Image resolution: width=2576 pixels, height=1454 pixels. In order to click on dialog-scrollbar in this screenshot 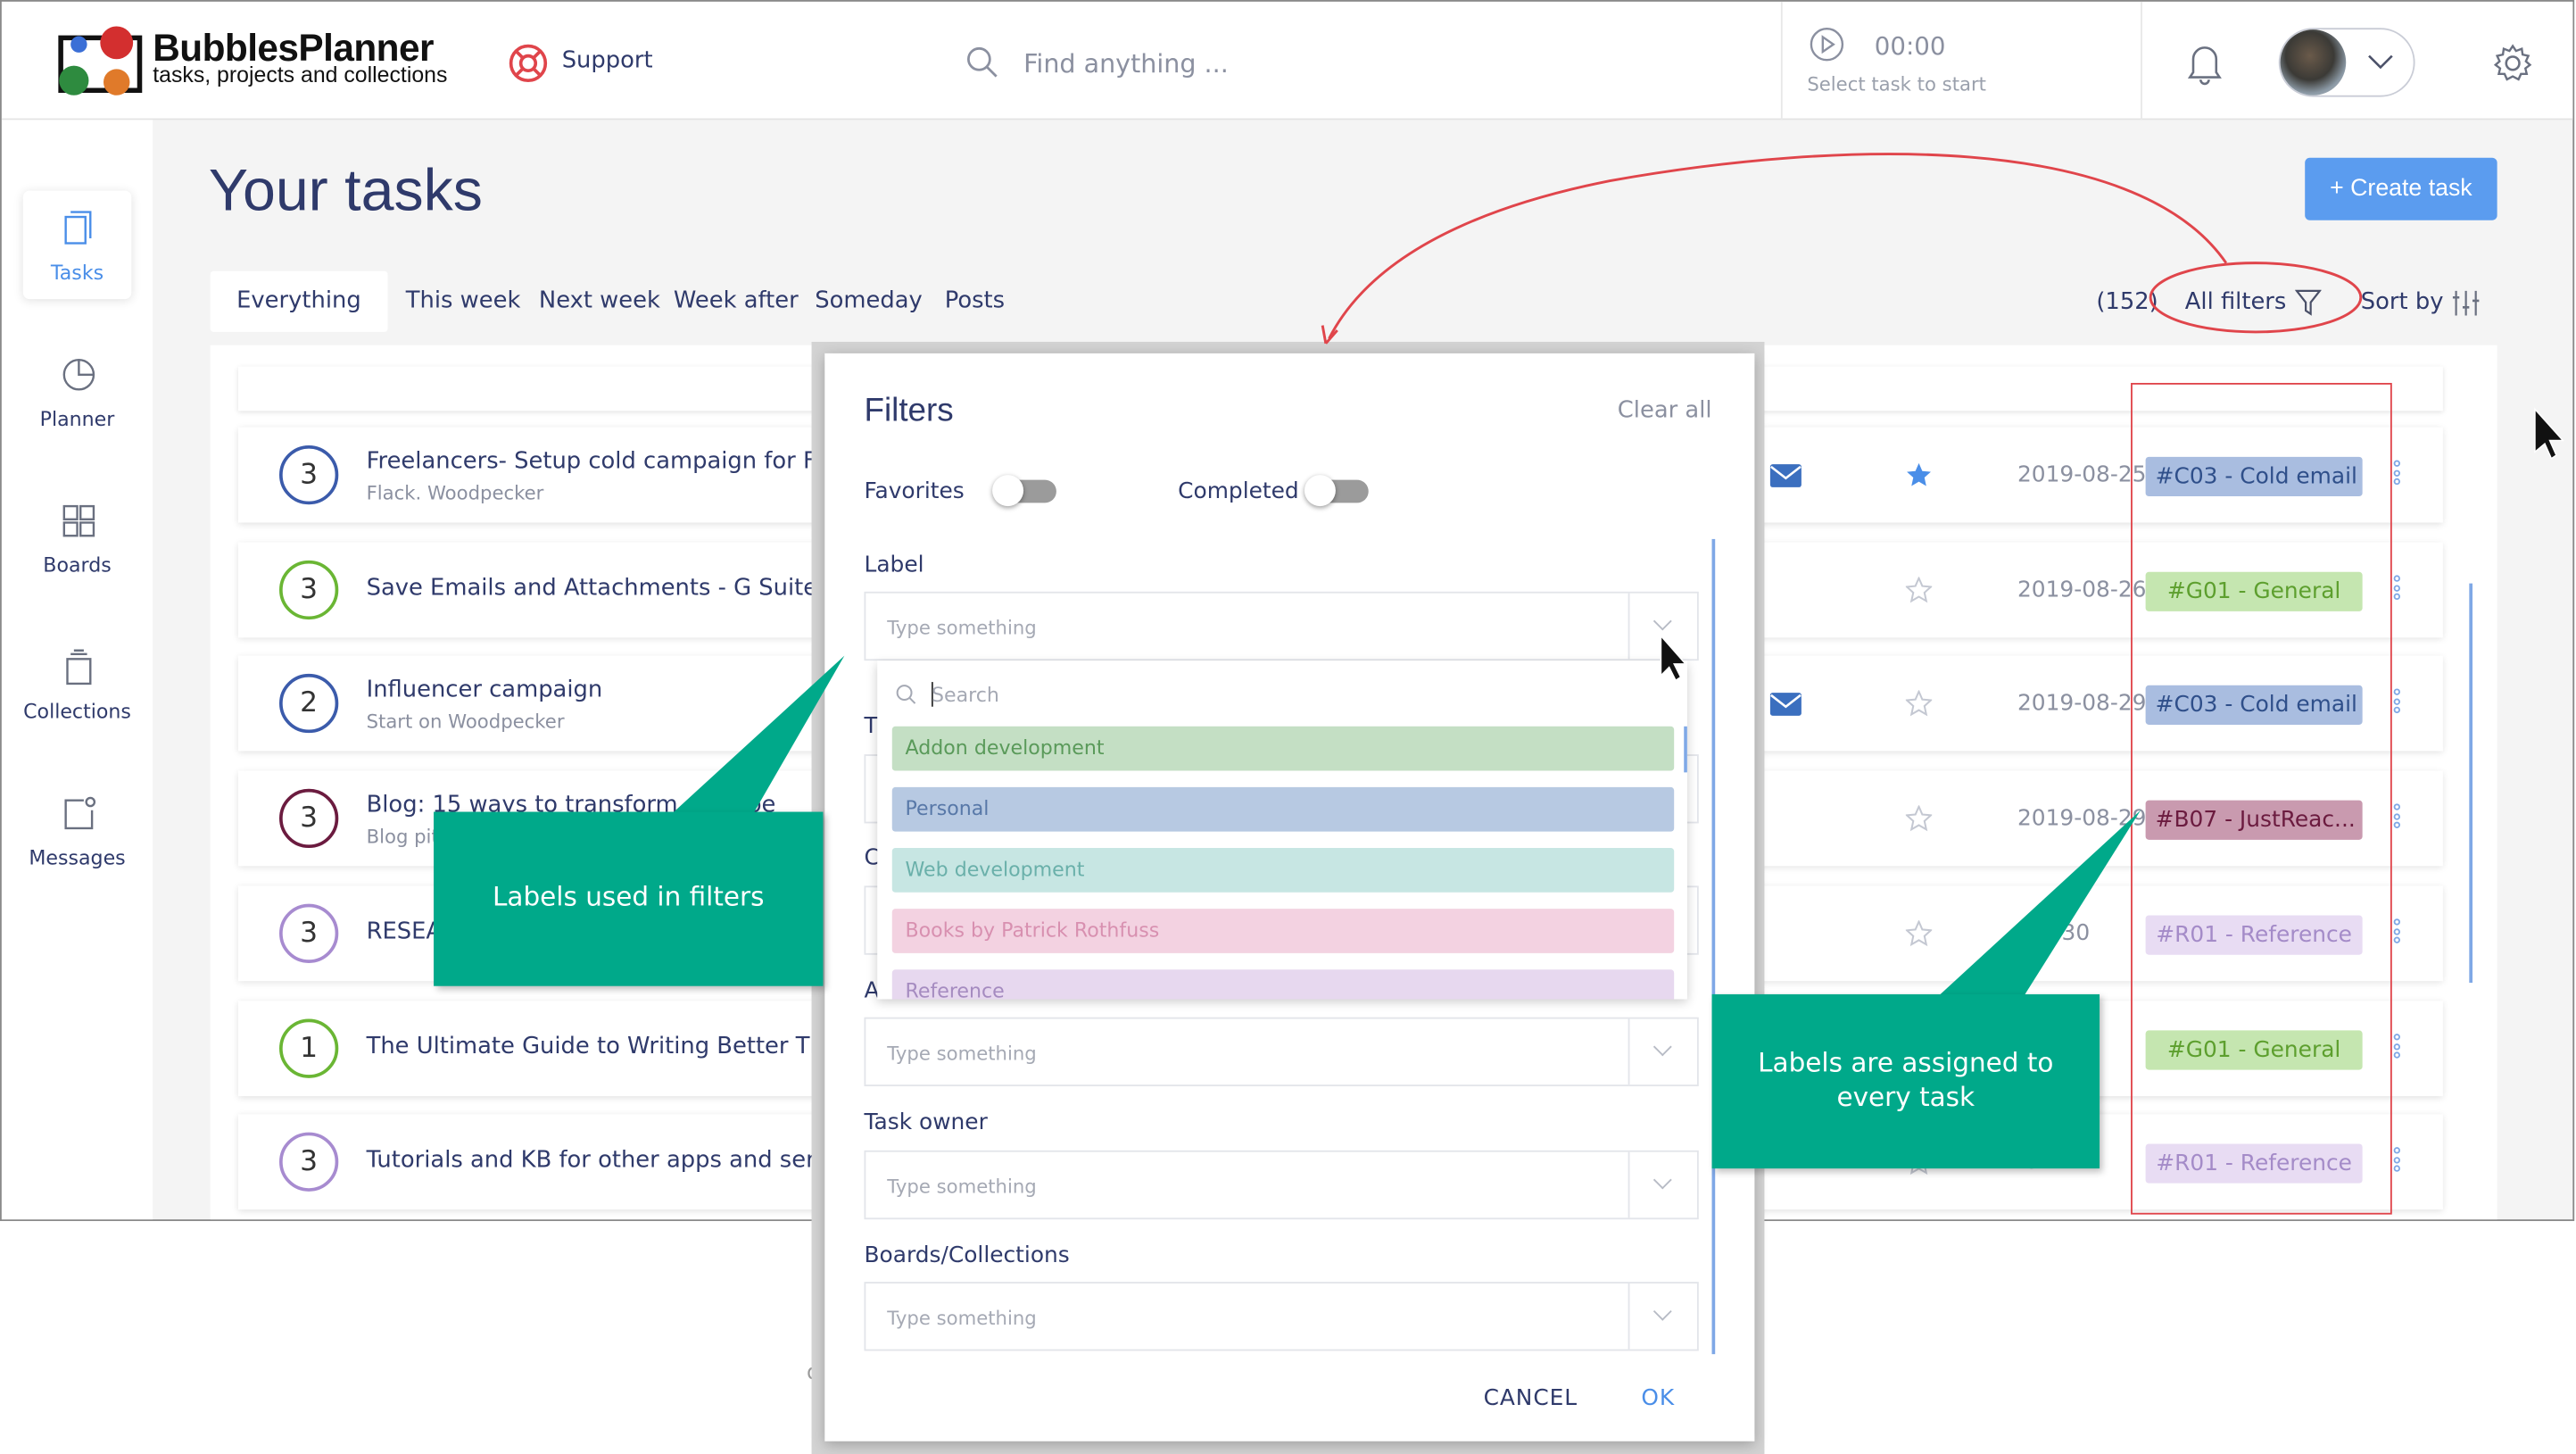, I will do `click(1713, 946)`.